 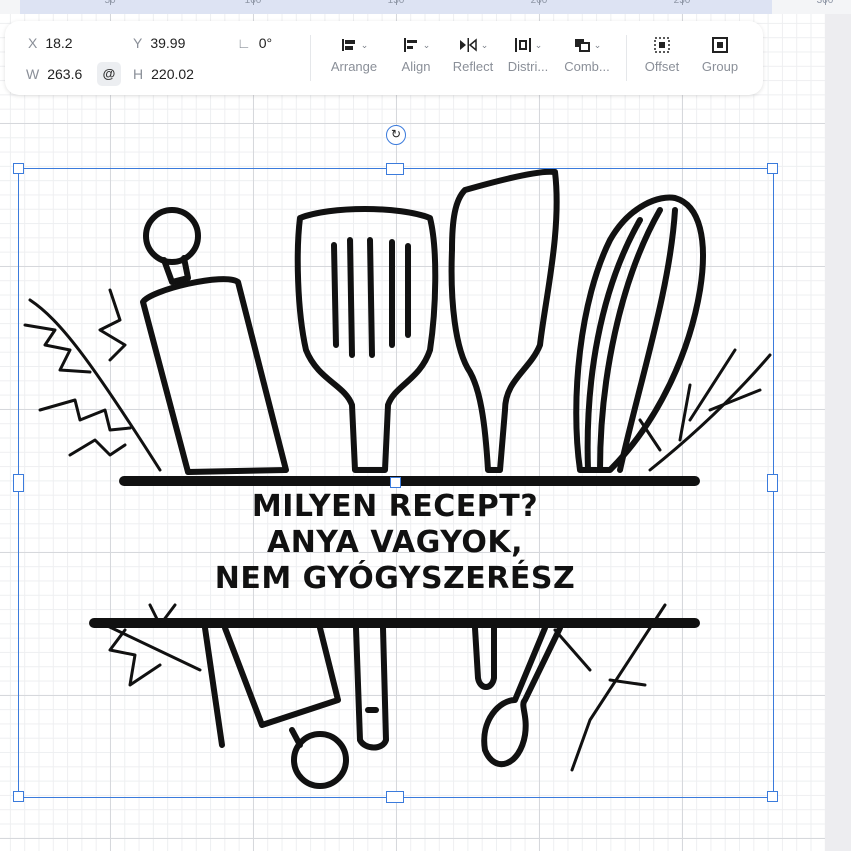 What do you see at coordinates (410, 45) in the screenshot?
I see `align-icon` at bounding box center [410, 45].